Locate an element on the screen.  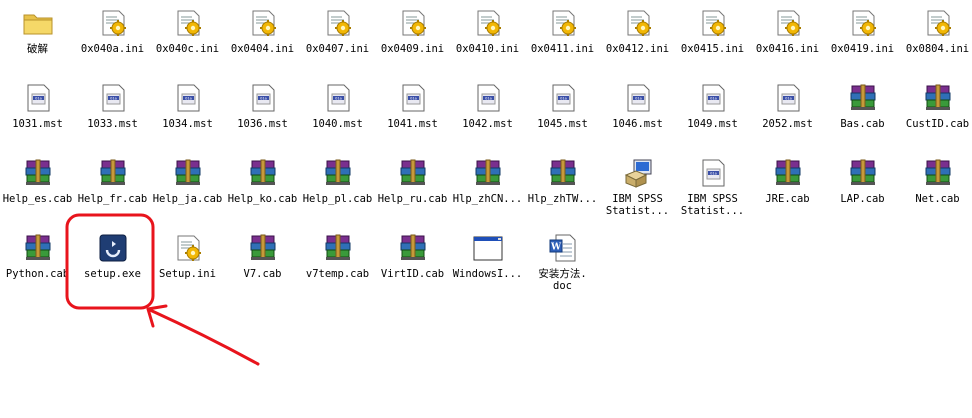
file-item: 0x0411.ini is located at coordinates (562, 27).